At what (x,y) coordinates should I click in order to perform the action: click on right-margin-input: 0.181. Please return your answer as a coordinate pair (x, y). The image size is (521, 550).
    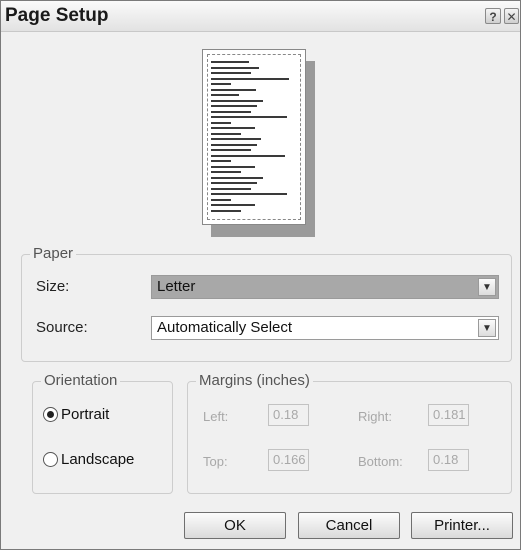
    Looking at the image, I should click on (448, 415).